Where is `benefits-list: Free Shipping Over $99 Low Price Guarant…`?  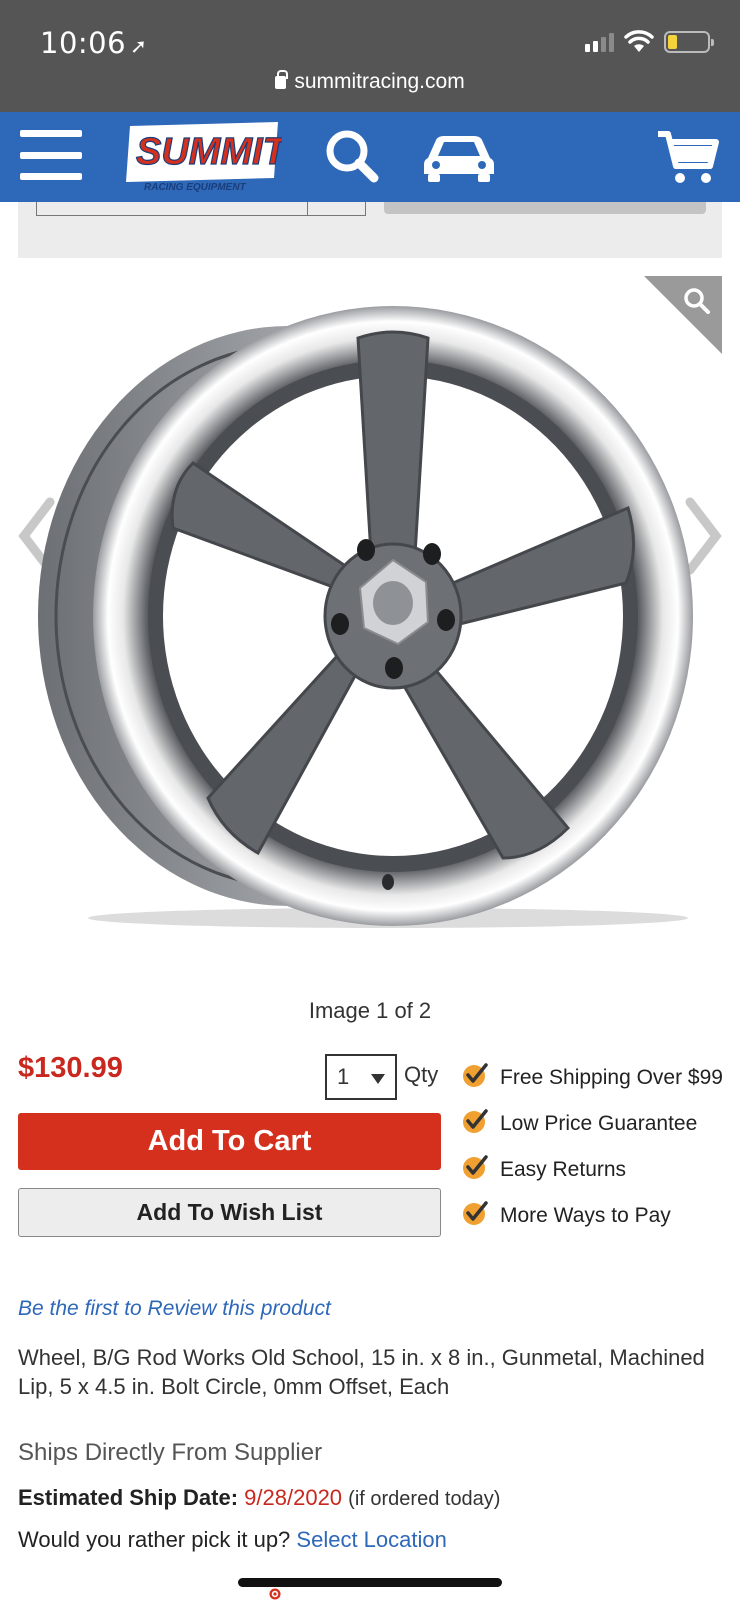
benefits-list: Free Shipping Over $99 Low Price Guarant… is located at coordinates (597, 1154).